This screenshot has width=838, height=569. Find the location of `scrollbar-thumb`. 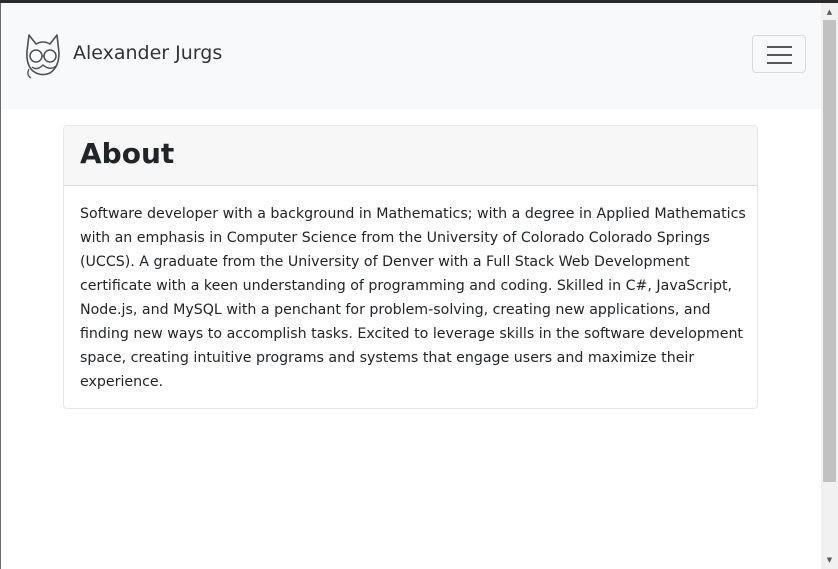

scrollbar-thumb is located at coordinates (829, 251).